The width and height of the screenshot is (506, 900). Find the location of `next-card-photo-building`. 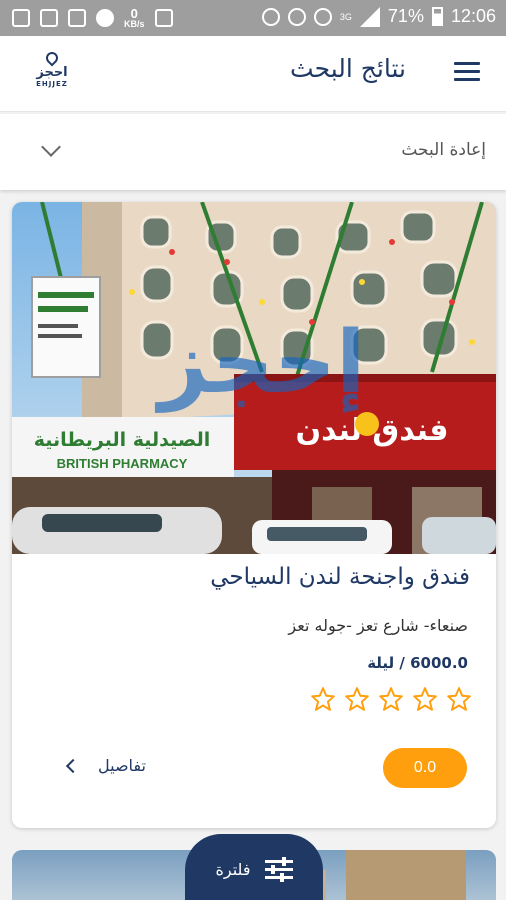

next-card-photo-building is located at coordinates (406, 875).